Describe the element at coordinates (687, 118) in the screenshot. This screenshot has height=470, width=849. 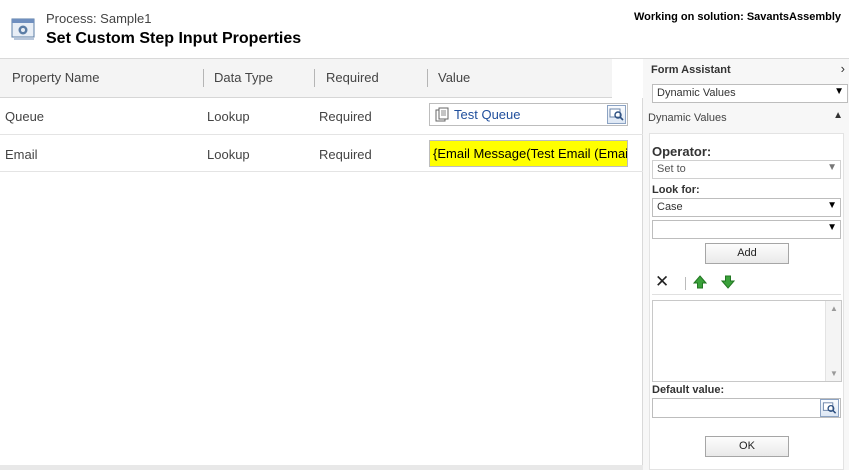
I see `dynamic-values-section-label: Dynamic Values` at that location.